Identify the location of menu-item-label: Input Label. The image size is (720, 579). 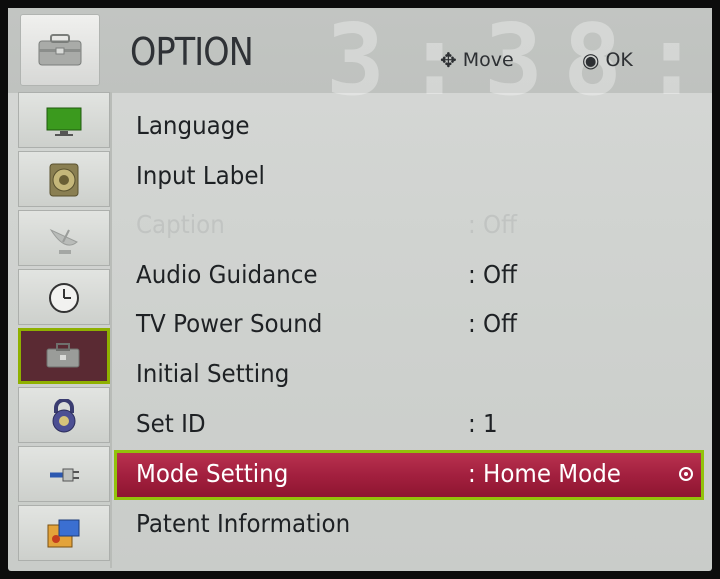
(200, 175).